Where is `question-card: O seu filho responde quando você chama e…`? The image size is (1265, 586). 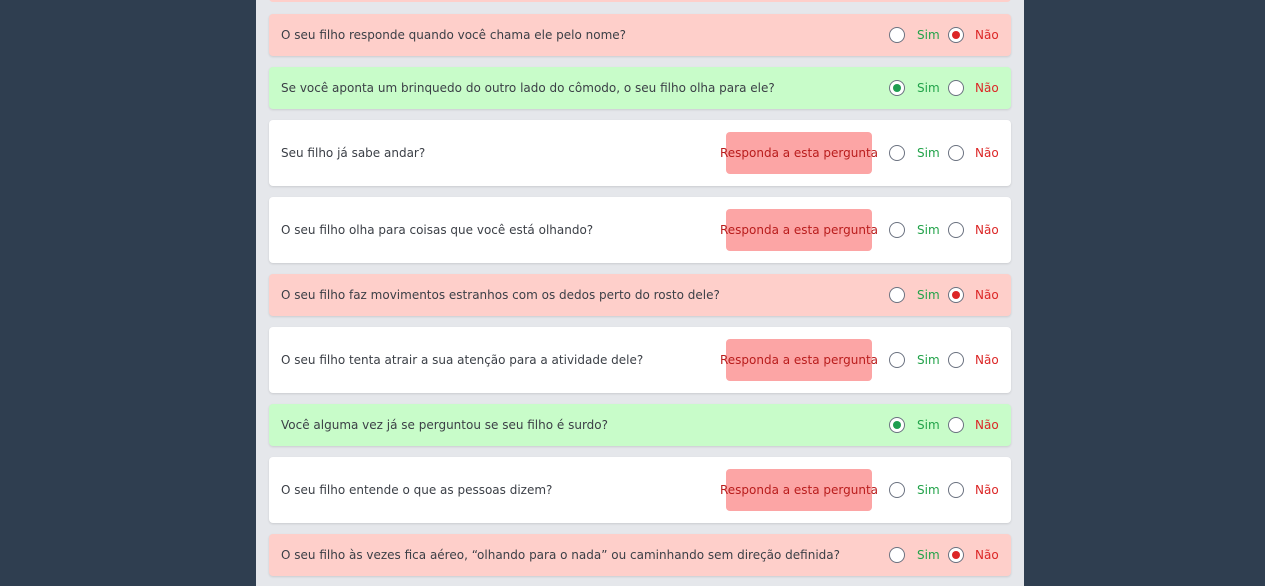
question-card: O seu filho responde quando você chama e… is located at coordinates (640, 35).